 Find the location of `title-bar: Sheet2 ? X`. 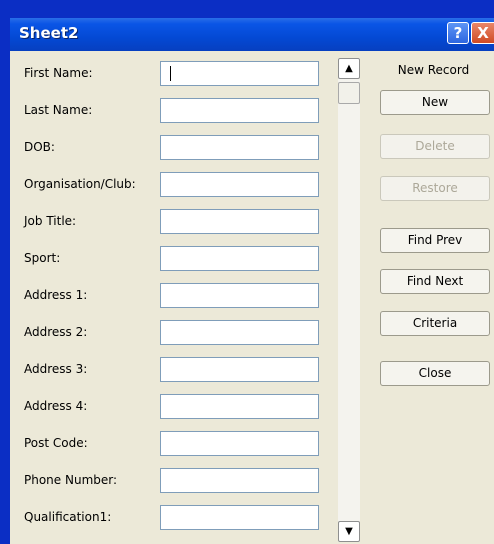

title-bar: Sheet2 ? X is located at coordinates (252, 34).